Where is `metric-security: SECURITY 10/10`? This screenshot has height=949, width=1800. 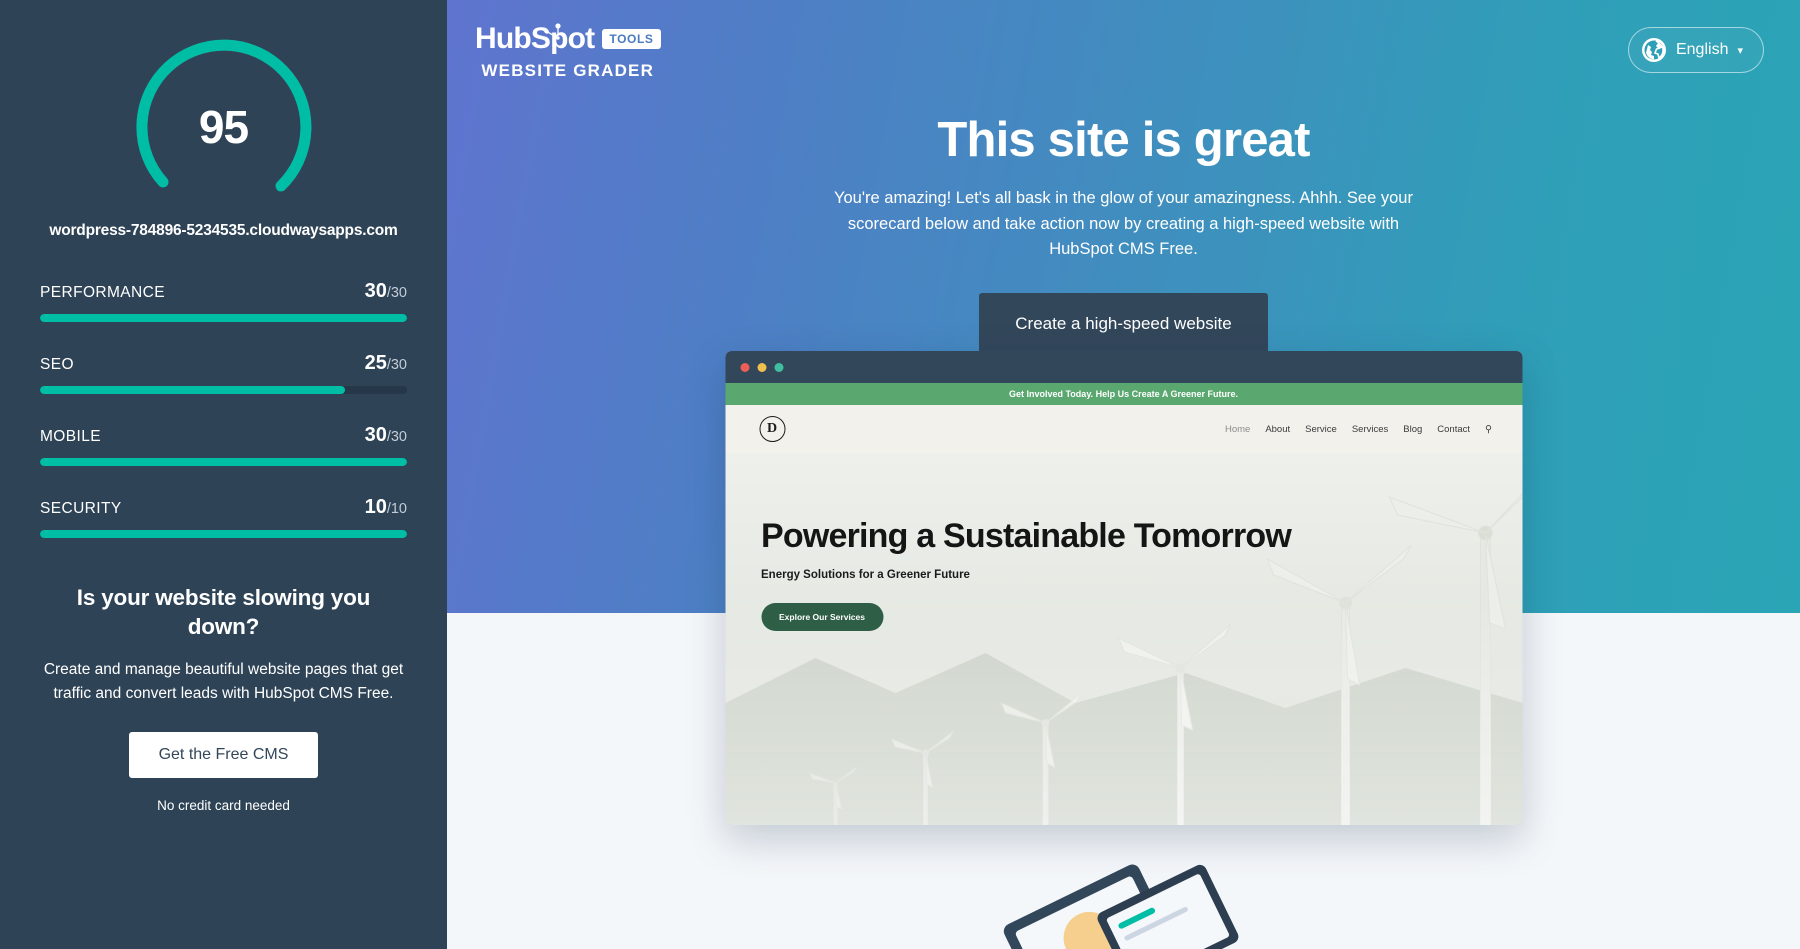
metric-security: SECURITY 10/10 is located at coordinates (223, 517).